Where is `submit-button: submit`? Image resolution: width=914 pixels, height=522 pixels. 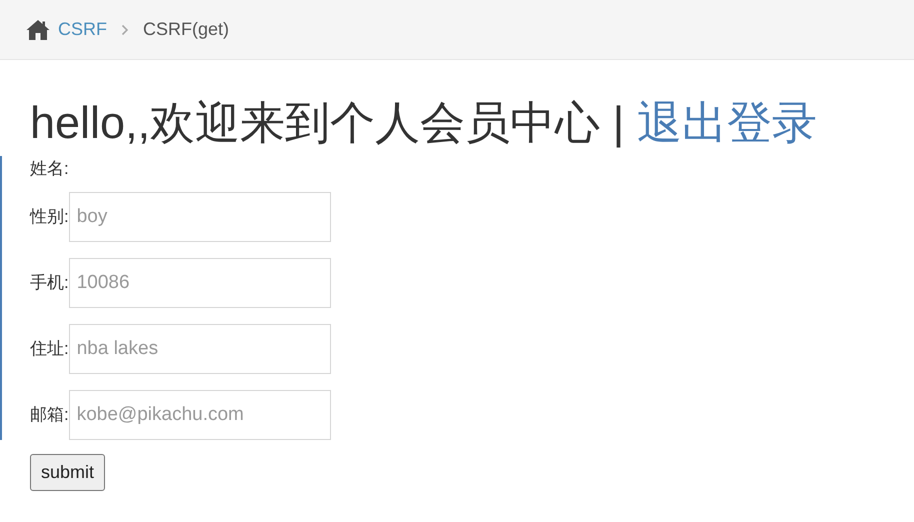 submit-button: submit is located at coordinates (68, 472).